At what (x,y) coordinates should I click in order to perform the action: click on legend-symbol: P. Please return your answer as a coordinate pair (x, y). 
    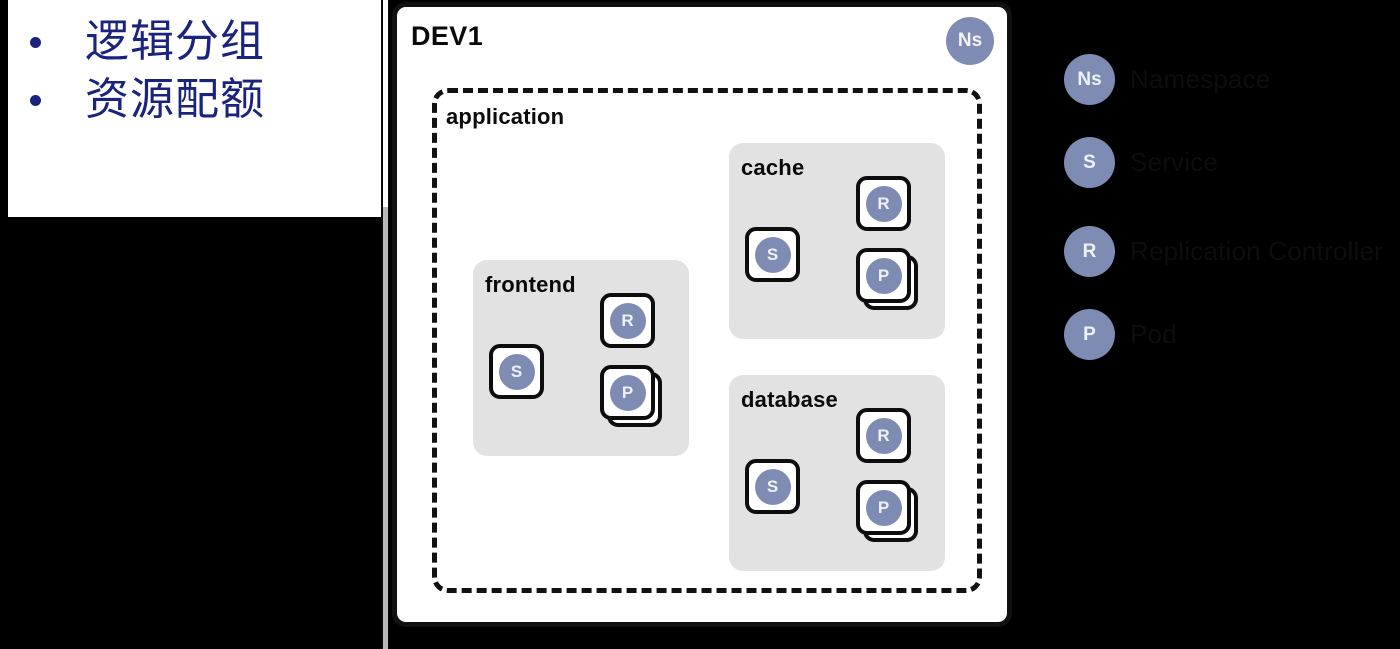
    Looking at the image, I should click on (1089, 334).